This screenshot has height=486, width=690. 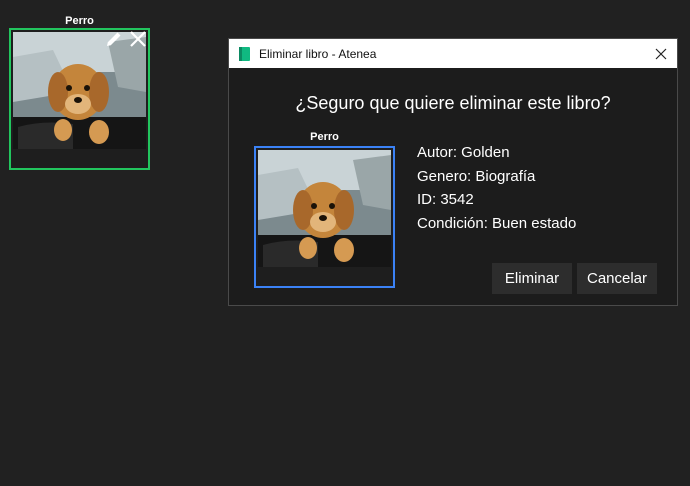 I want to click on dialog-book-frame, so click(x=324, y=217).